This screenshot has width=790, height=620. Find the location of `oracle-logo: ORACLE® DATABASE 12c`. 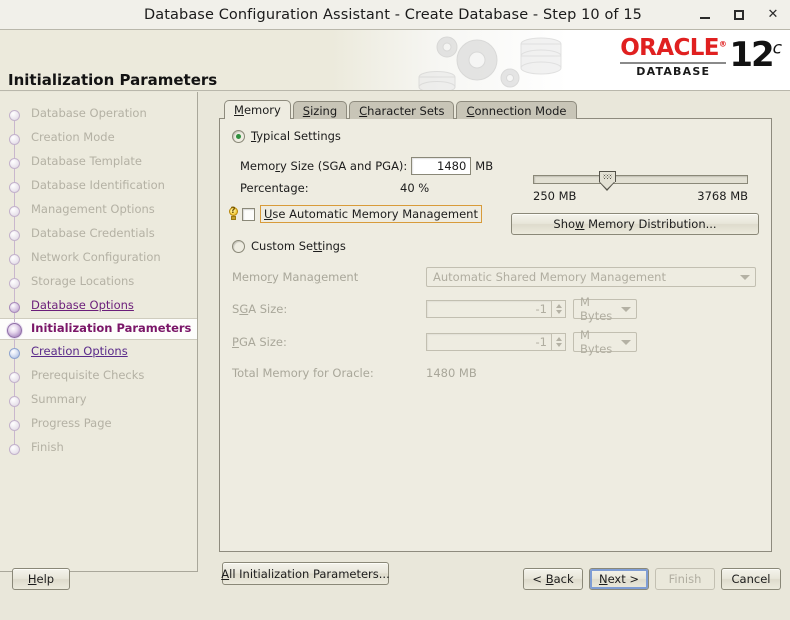

oracle-logo: ORACLE® DATABASE 12c is located at coordinates (701, 55).